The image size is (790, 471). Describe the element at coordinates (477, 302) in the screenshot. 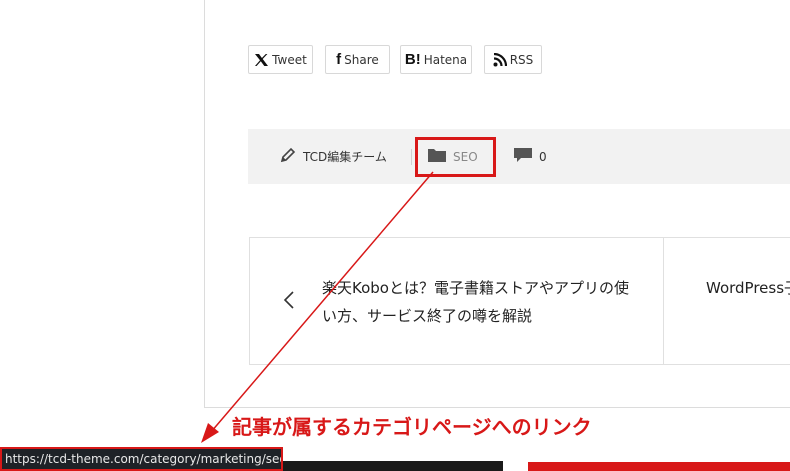

I see `prev-post-link: 楽天Koboとは？電子書籍ストアやアプリの使い方、サービス終了の噂を解説` at that location.